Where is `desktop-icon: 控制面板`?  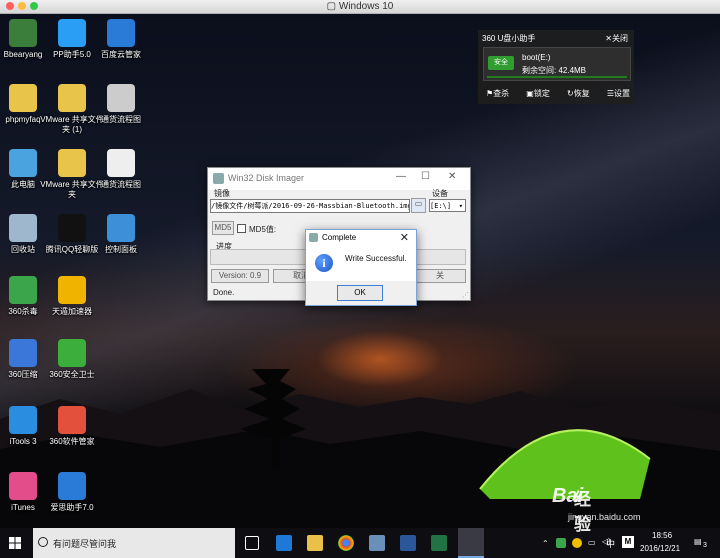 desktop-icon: 控制面板 is located at coordinates (121, 234).